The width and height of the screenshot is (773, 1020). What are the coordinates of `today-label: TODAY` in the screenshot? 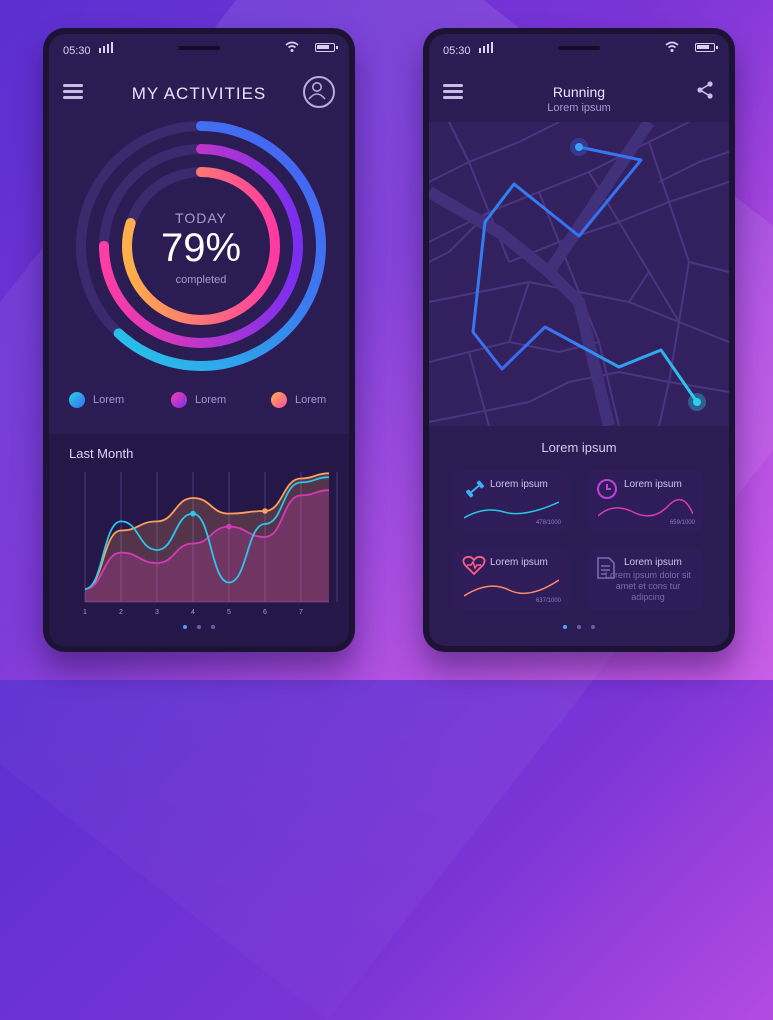 It's located at (201, 218).